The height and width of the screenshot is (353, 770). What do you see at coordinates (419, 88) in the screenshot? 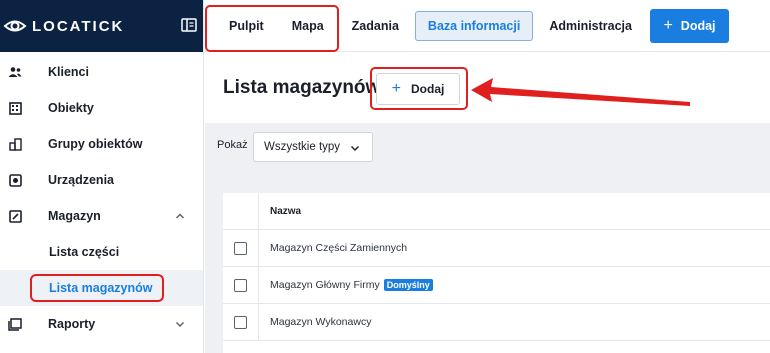
I see `highlight-box-add-button` at bounding box center [419, 88].